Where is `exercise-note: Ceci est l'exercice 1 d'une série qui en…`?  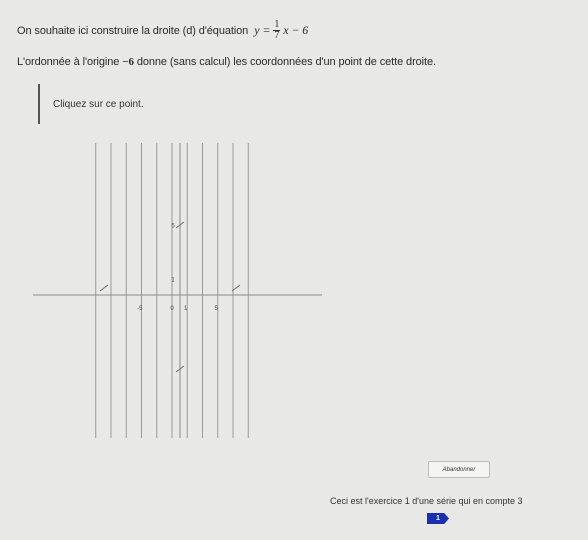
exercise-note: Ceci est l'exercice 1 d'une série qui en… is located at coordinates (426, 501).